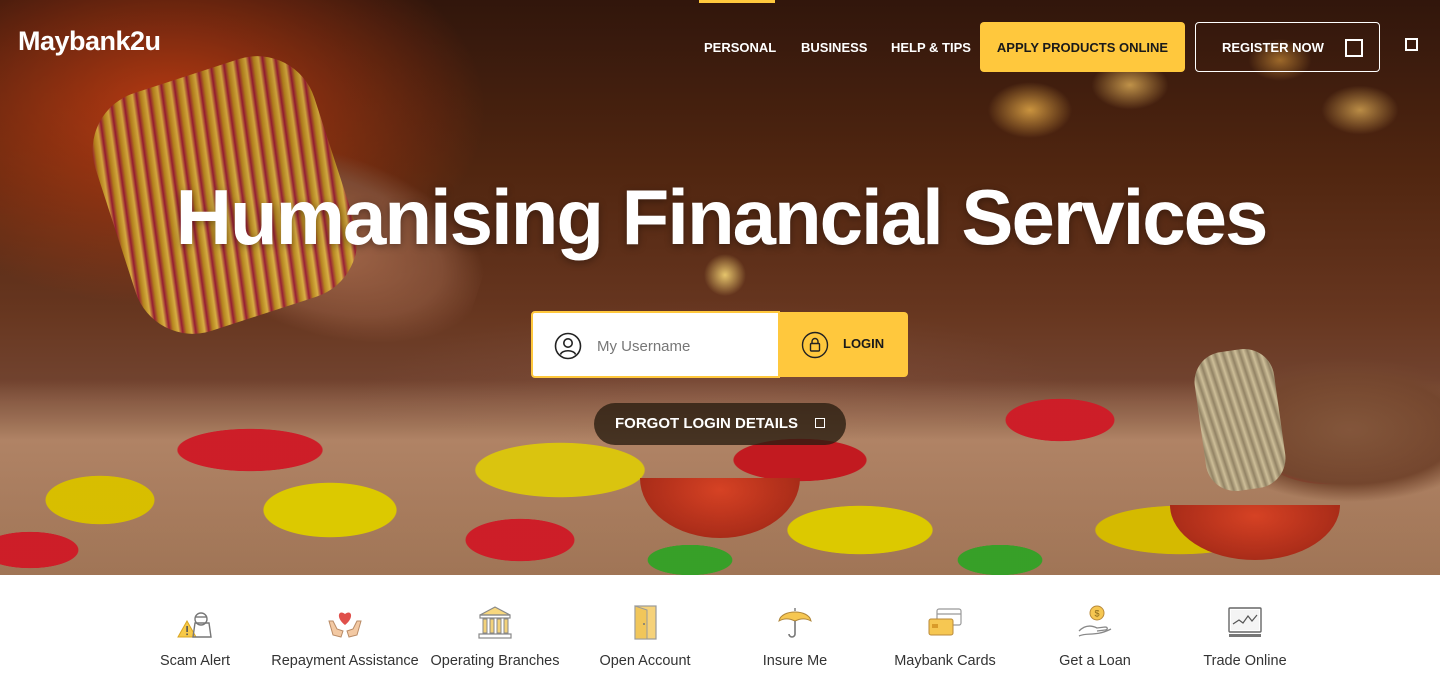 This screenshot has width=1440, height=690. What do you see at coordinates (682, 346) in the screenshot?
I see `username-input` at bounding box center [682, 346].